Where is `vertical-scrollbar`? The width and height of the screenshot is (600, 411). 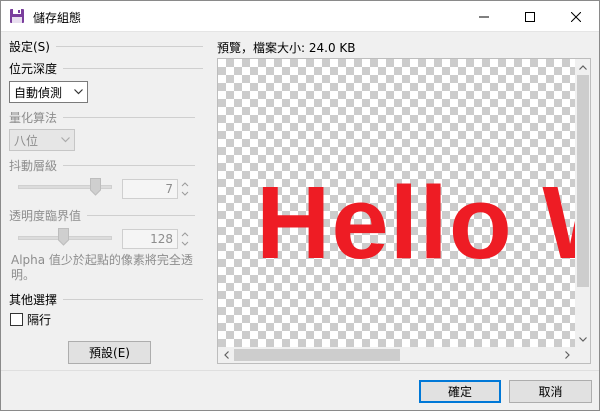 vertical-scrollbar is located at coordinates (582, 203).